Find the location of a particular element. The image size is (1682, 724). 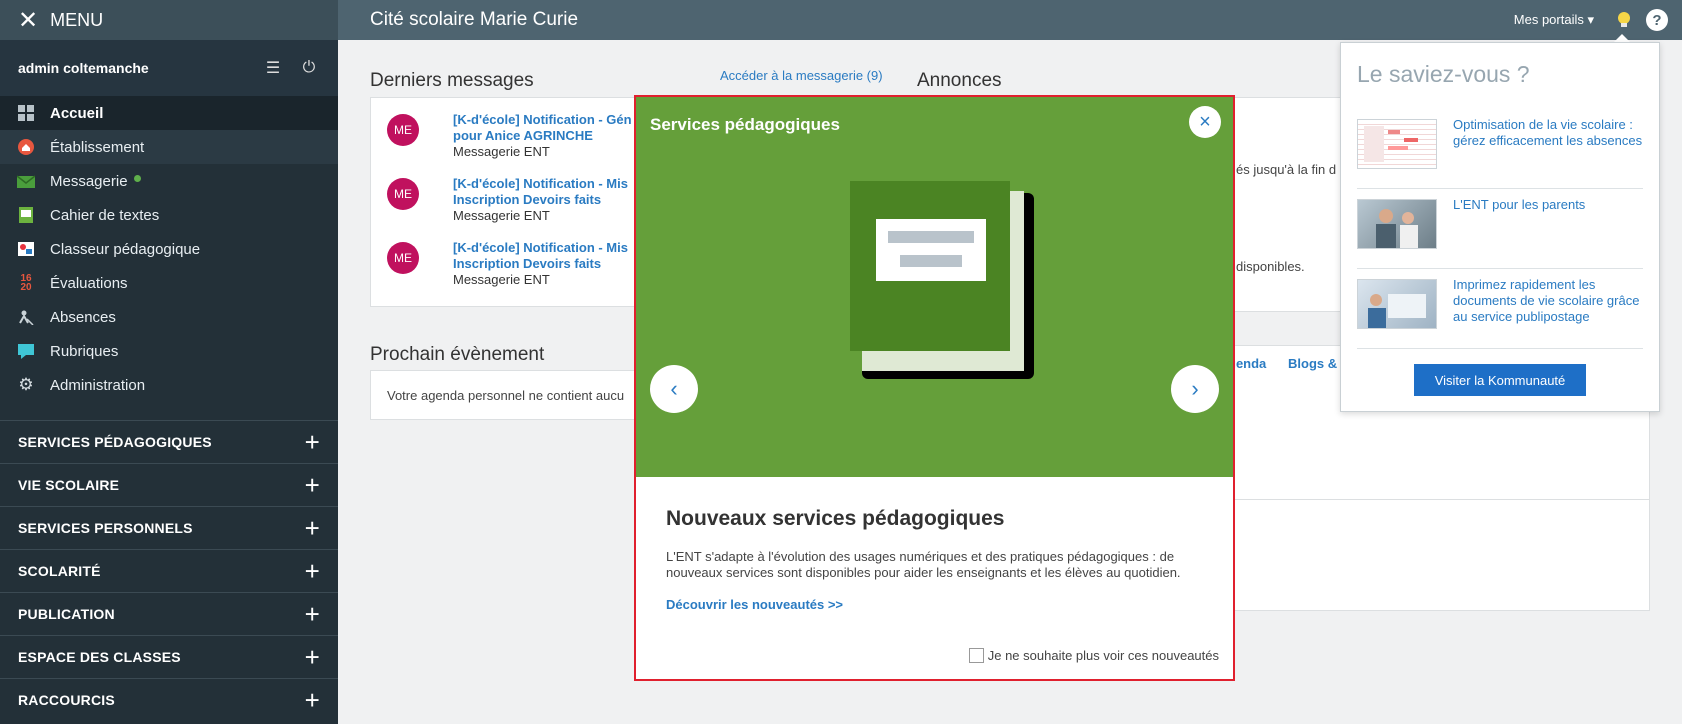

school-icon is located at coordinates (26, 147).